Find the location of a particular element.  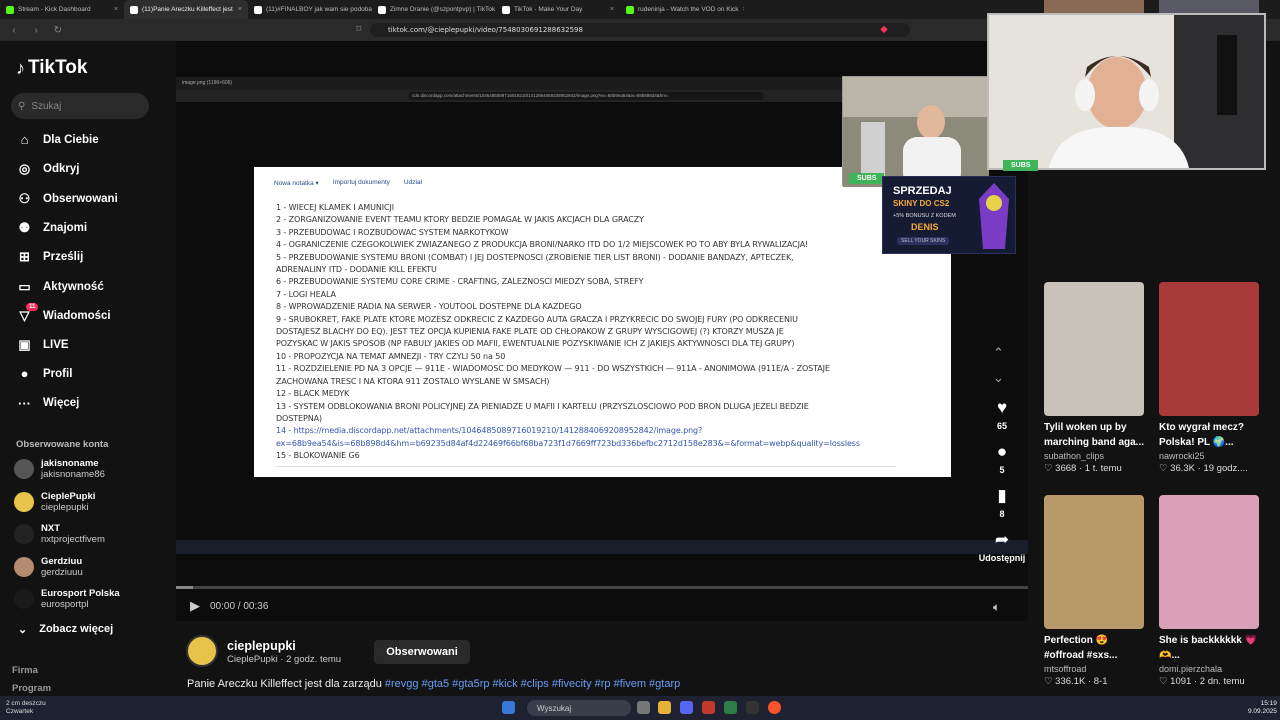

tab-label: (11)Panie Areczku Killeffect jest is located at coordinates (187, 9).